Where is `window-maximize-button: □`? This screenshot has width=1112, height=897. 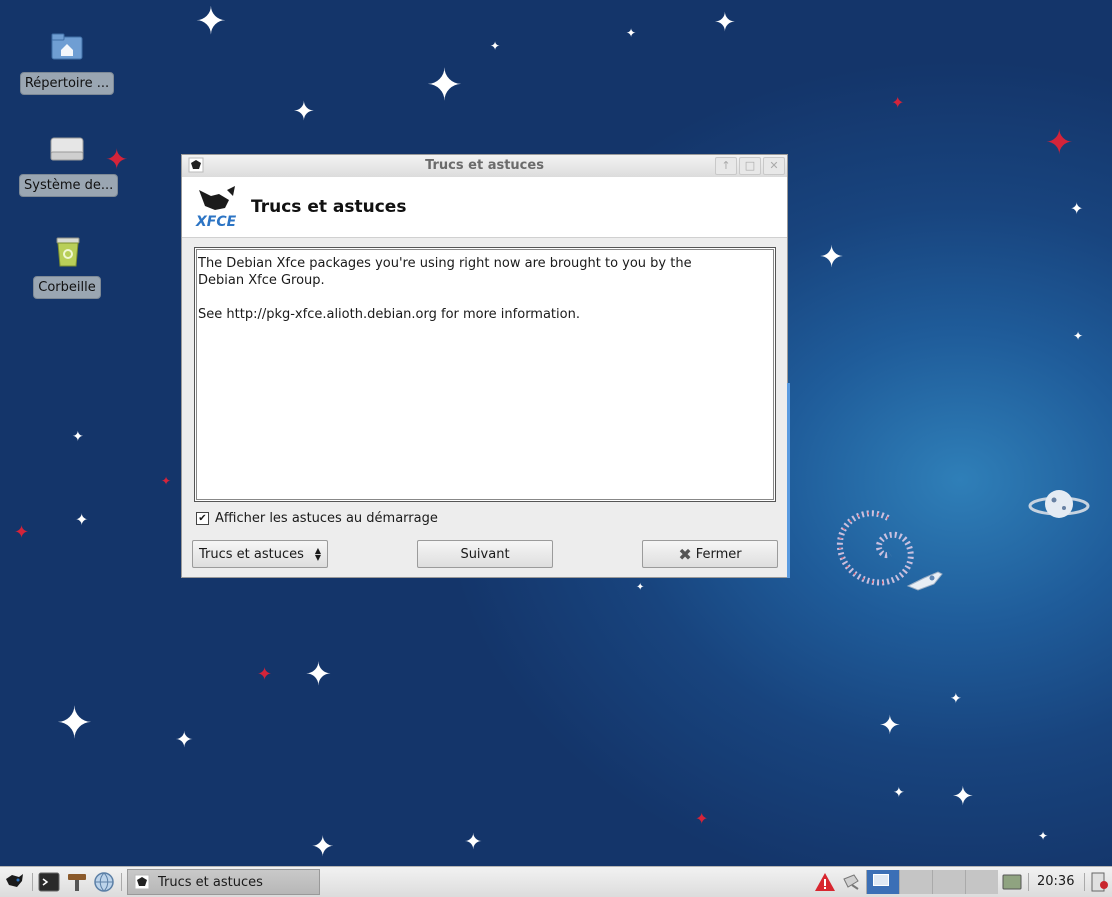 window-maximize-button: □ is located at coordinates (750, 166).